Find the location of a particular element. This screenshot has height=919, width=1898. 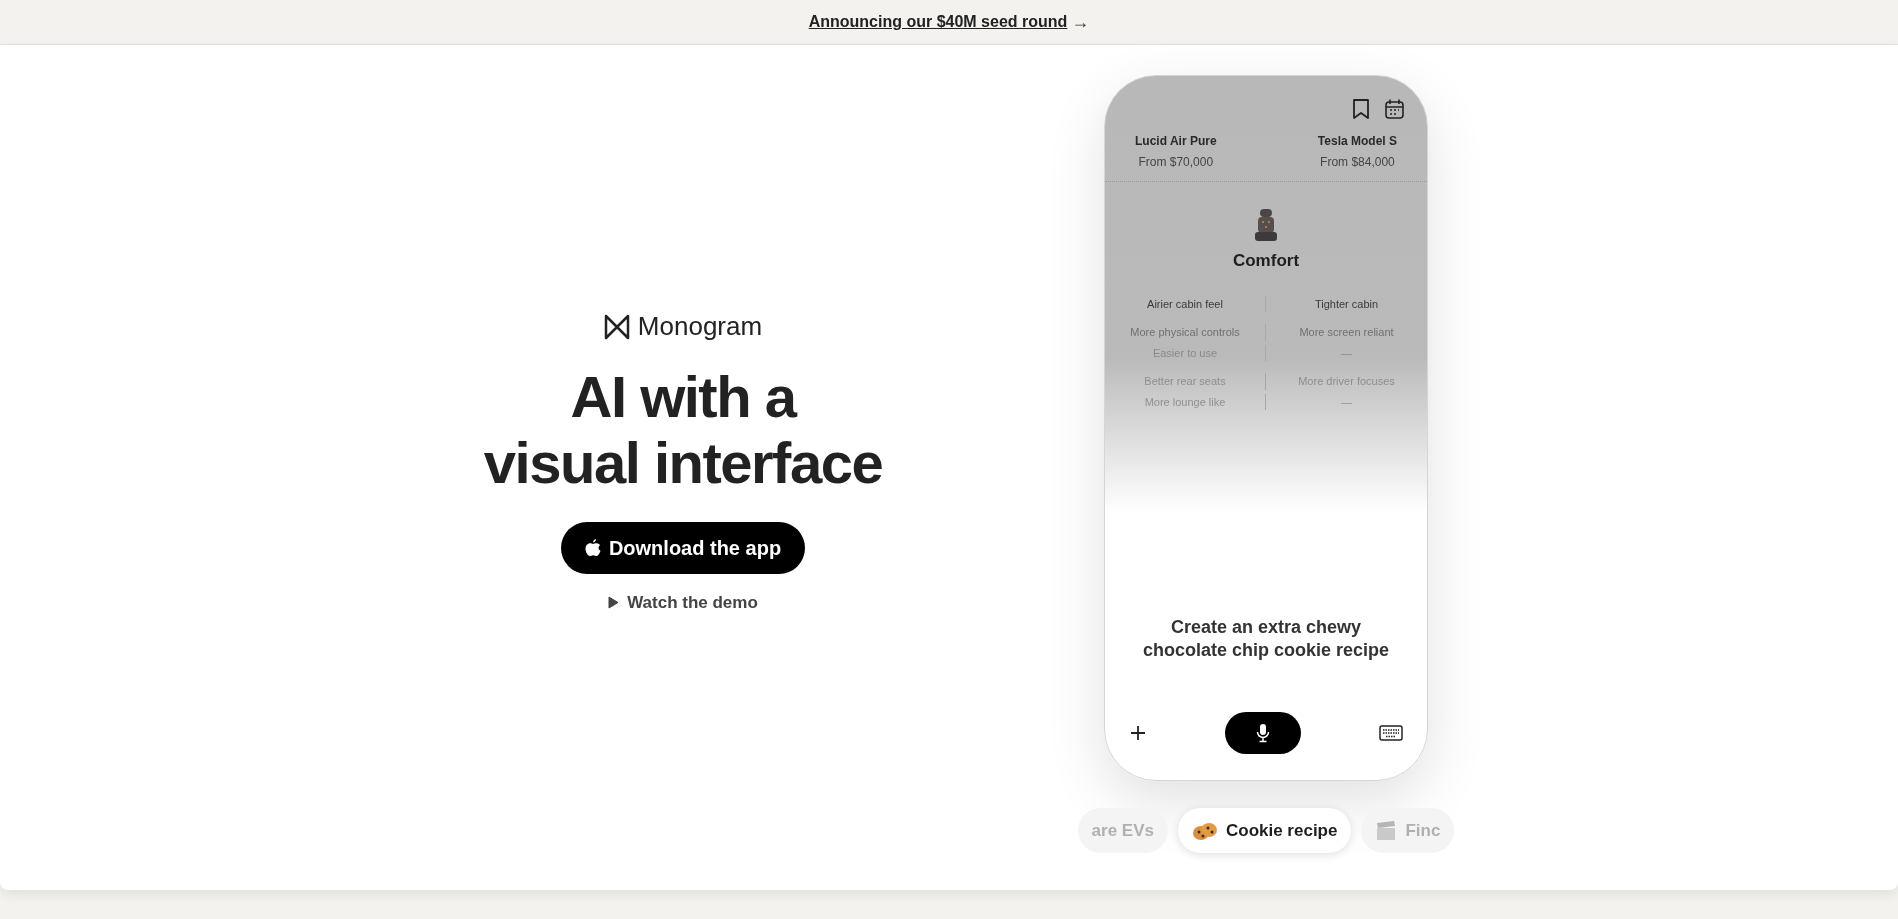

download-button: Download the app is located at coordinates (683, 548).